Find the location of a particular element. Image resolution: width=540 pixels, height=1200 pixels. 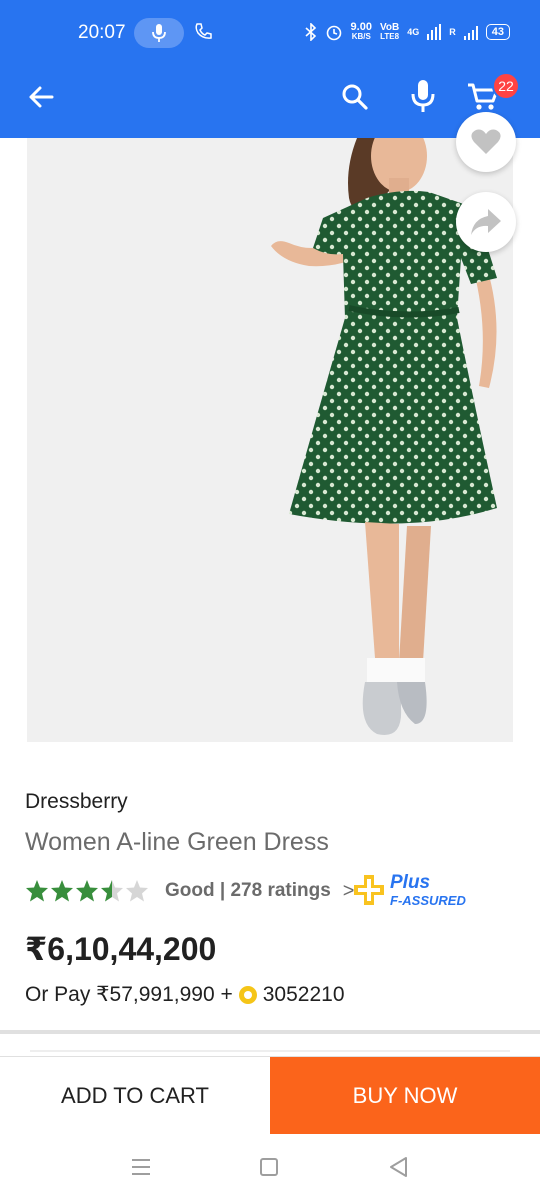

mic-icon is located at coordinates (159, 33).